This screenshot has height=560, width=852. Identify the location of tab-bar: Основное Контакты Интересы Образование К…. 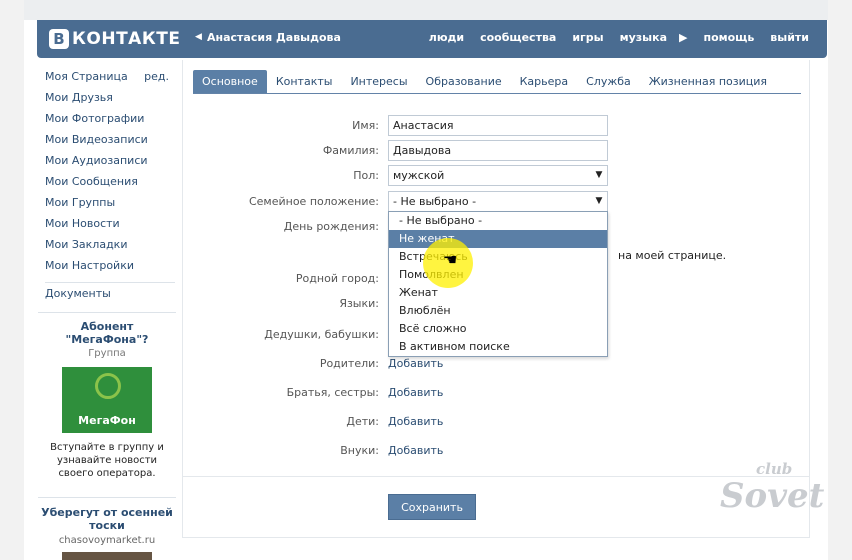
(497, 82).